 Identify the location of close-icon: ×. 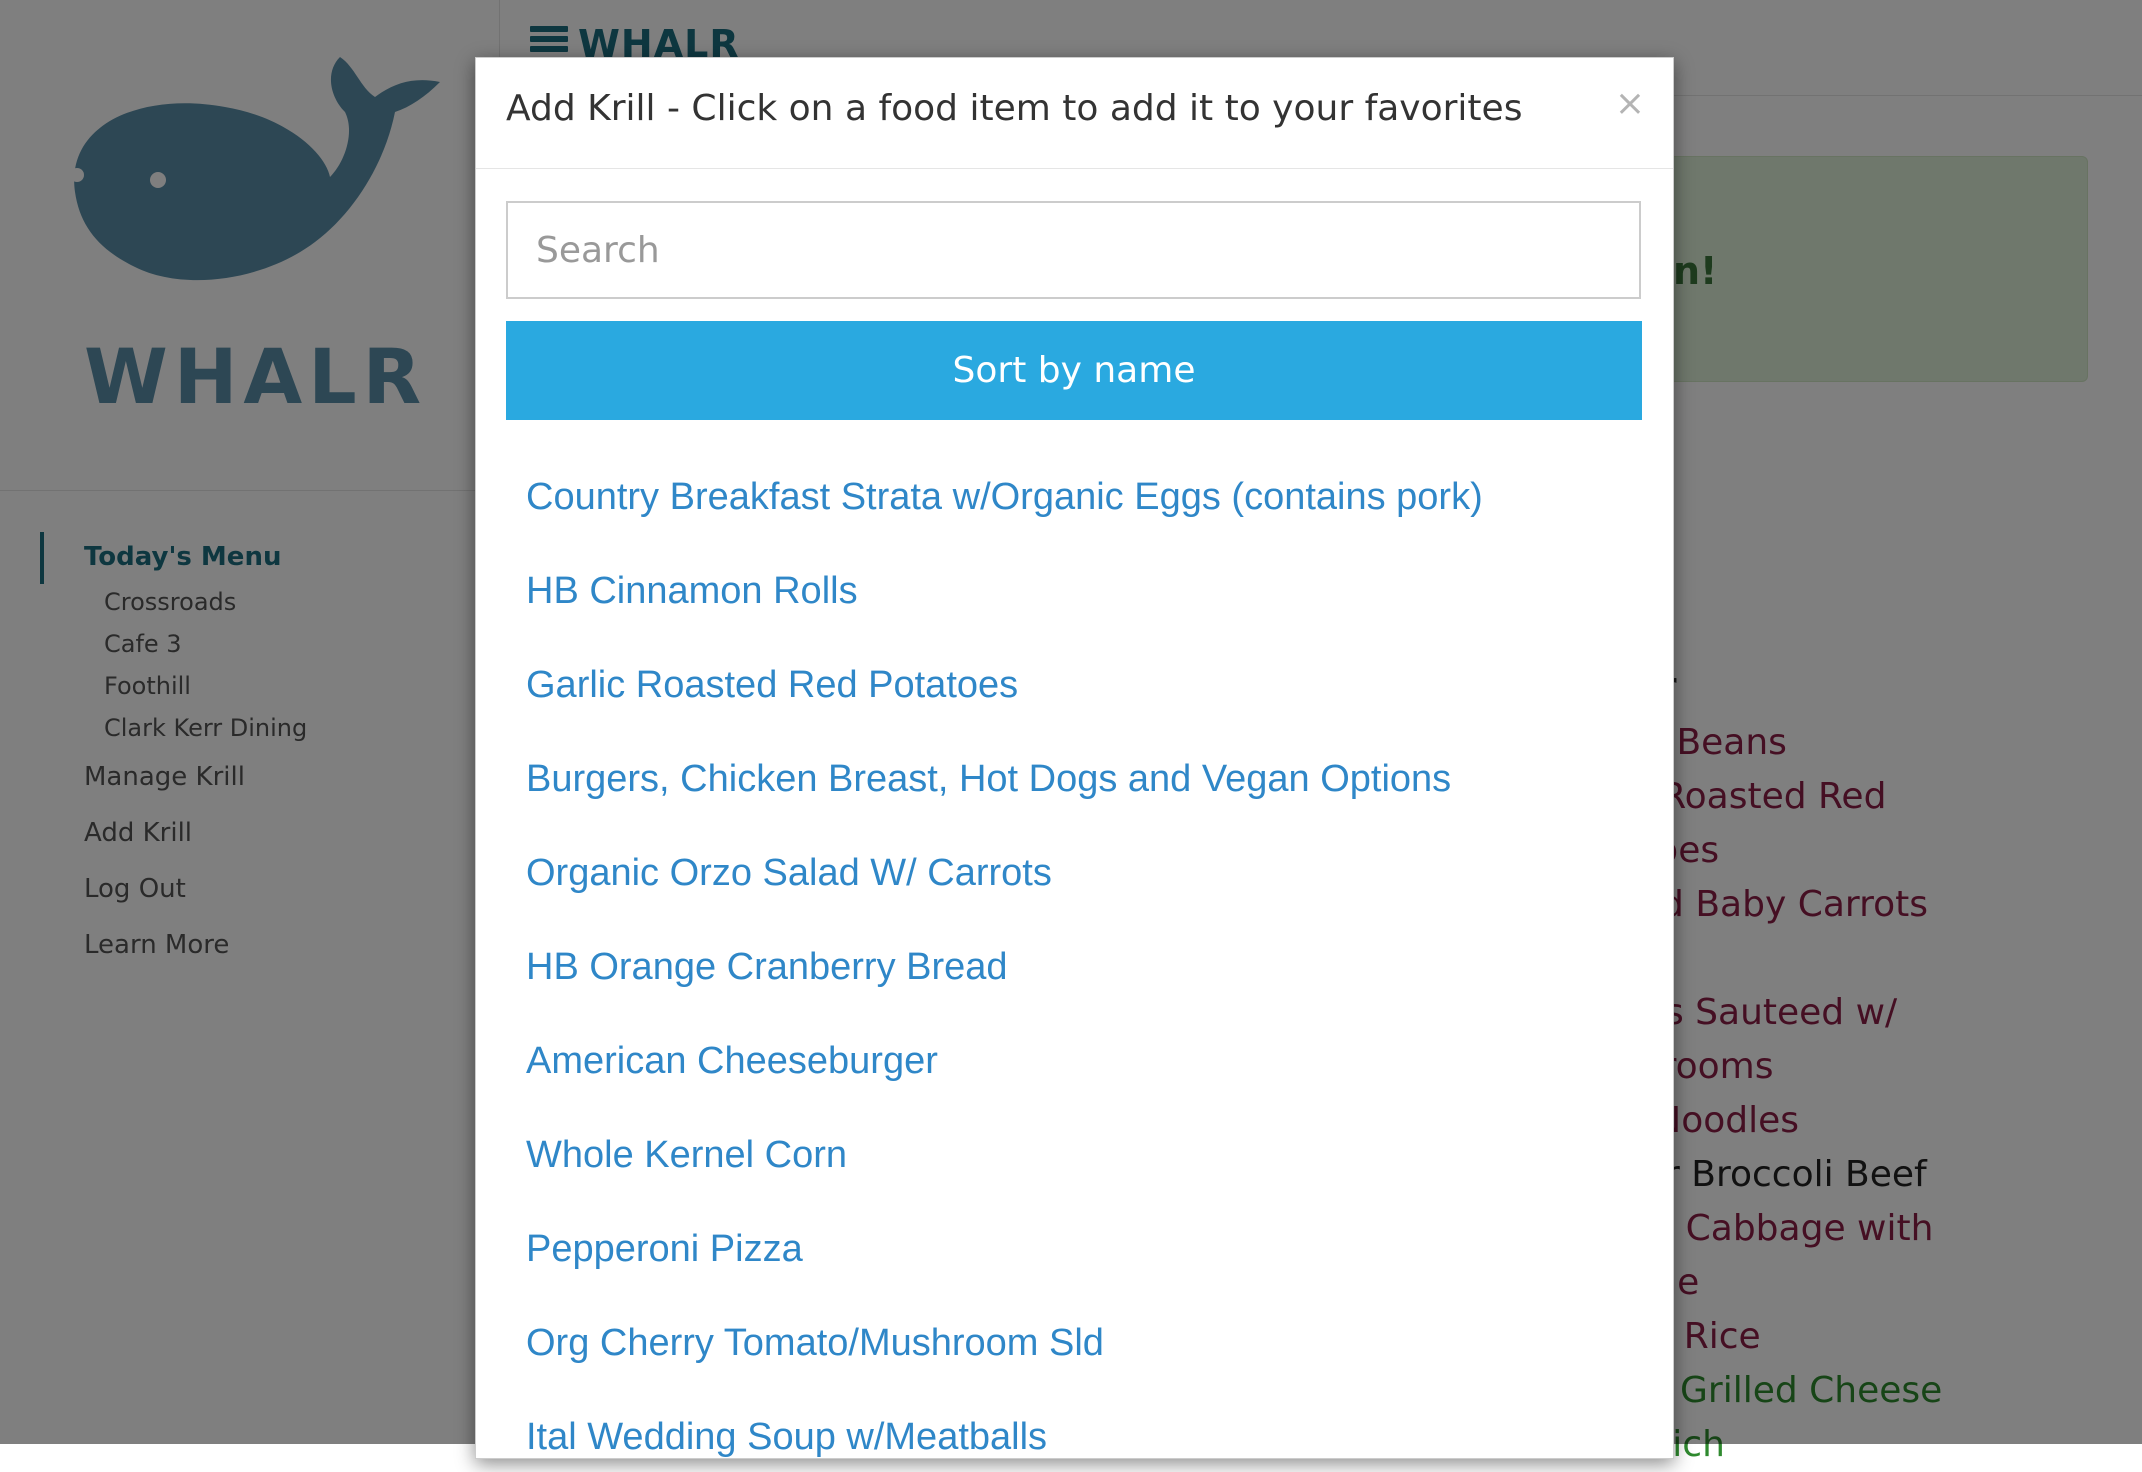
(1630, 104).